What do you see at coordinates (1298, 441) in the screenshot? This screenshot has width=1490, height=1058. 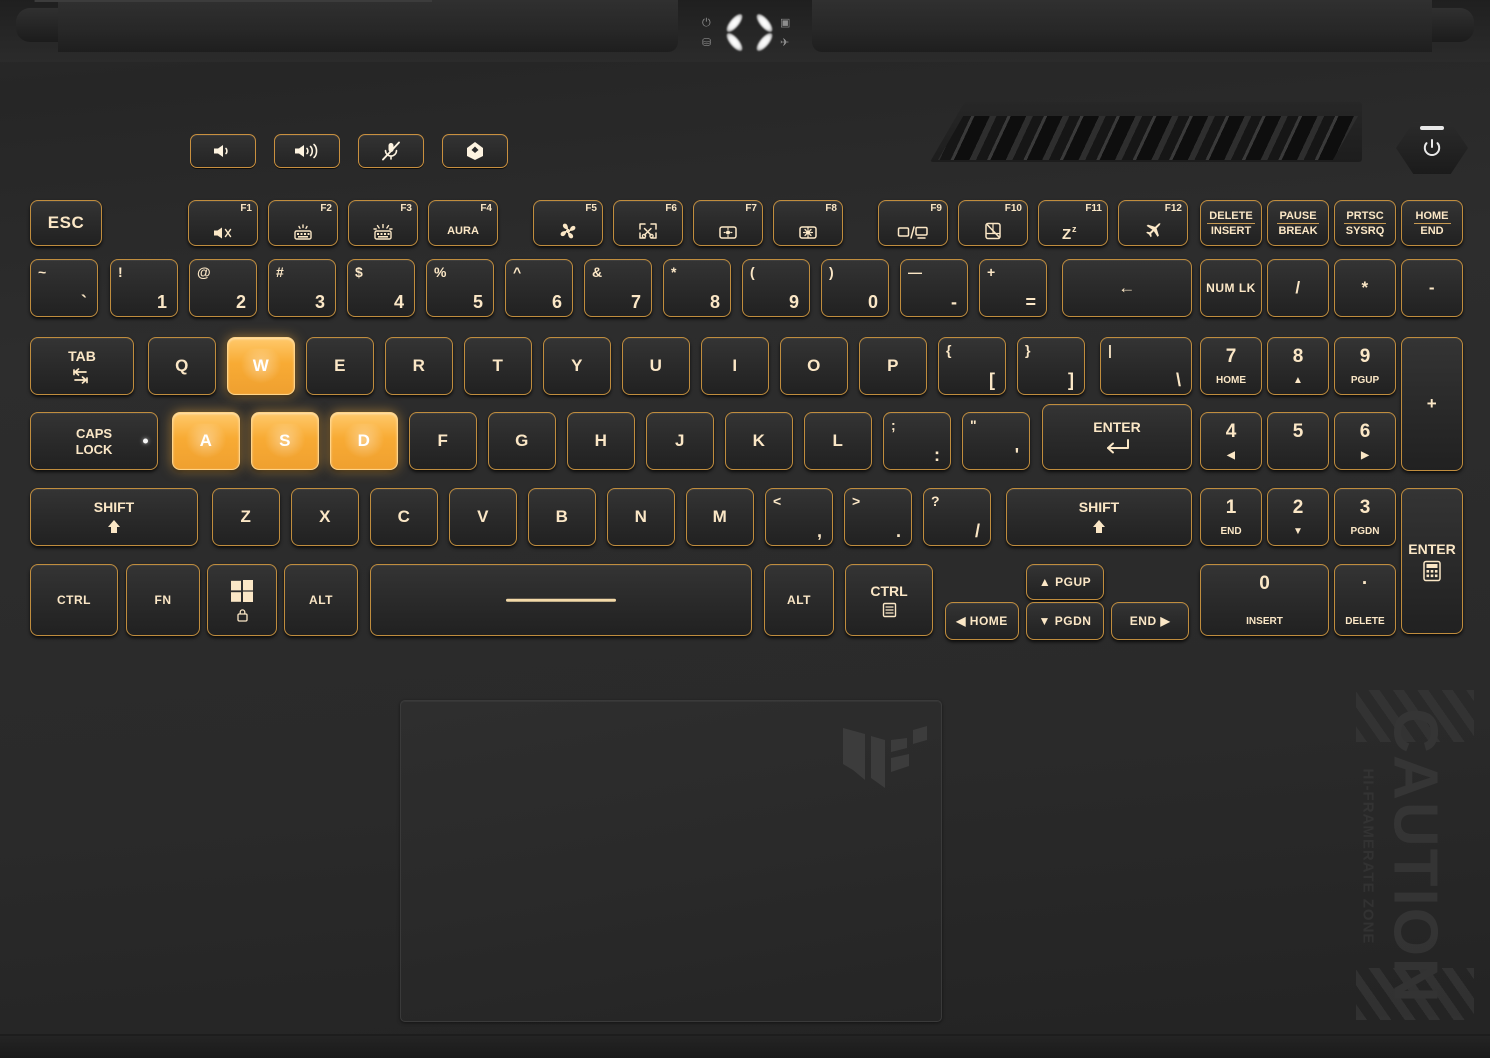 I see `key-np5: 5` at bounding box center [1298, 441].